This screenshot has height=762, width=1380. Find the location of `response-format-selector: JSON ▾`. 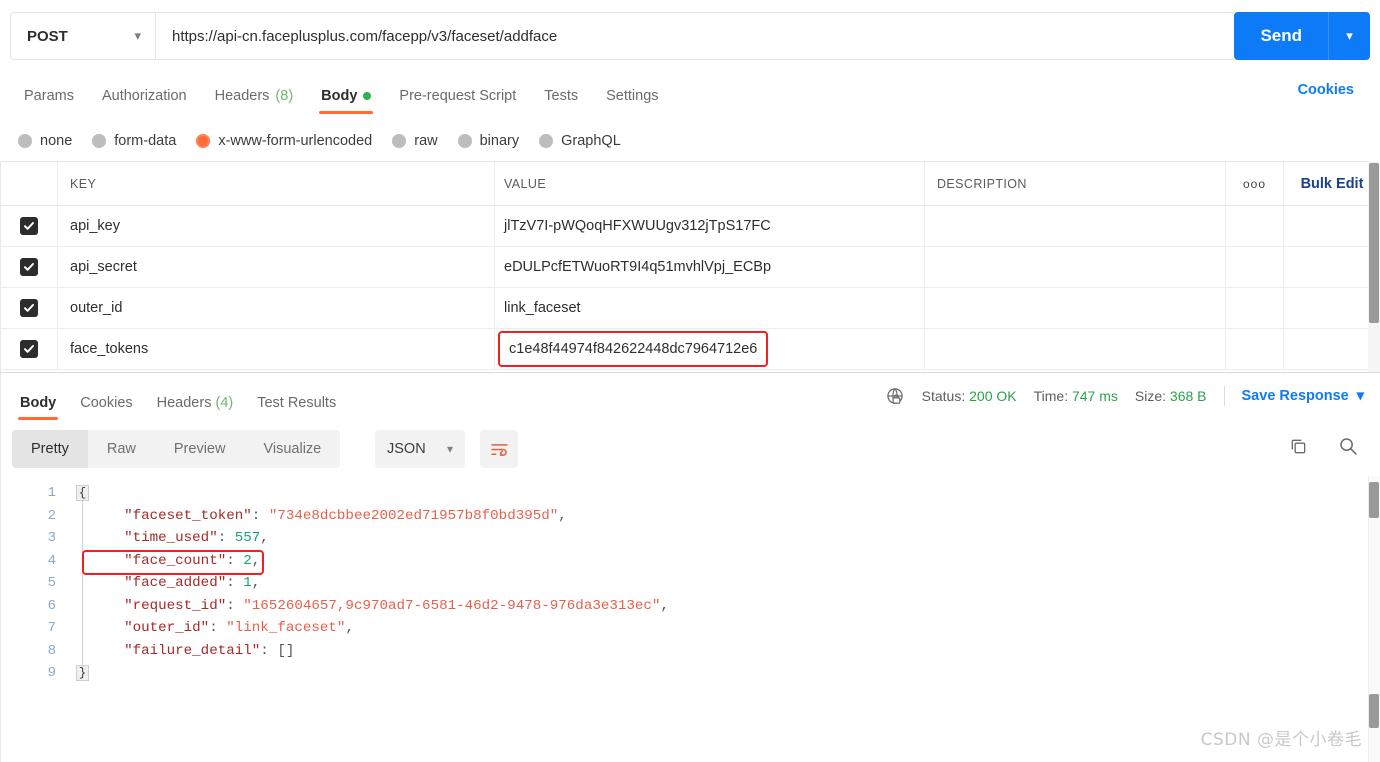

response-format-selector: JSON ▾ is located at coordinates (420, 449).